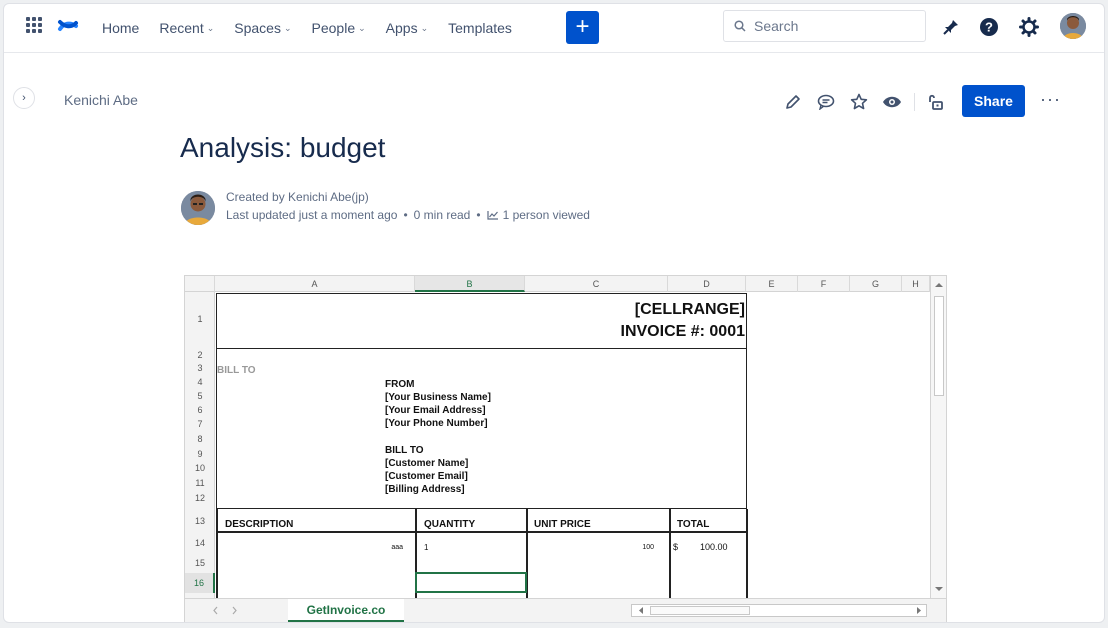 This screenshot has width=1108, height=628. Describe the element at coordinates (236, 370) in the screenshot. I see `bill-to-top-cell: BILL TO` at that location.